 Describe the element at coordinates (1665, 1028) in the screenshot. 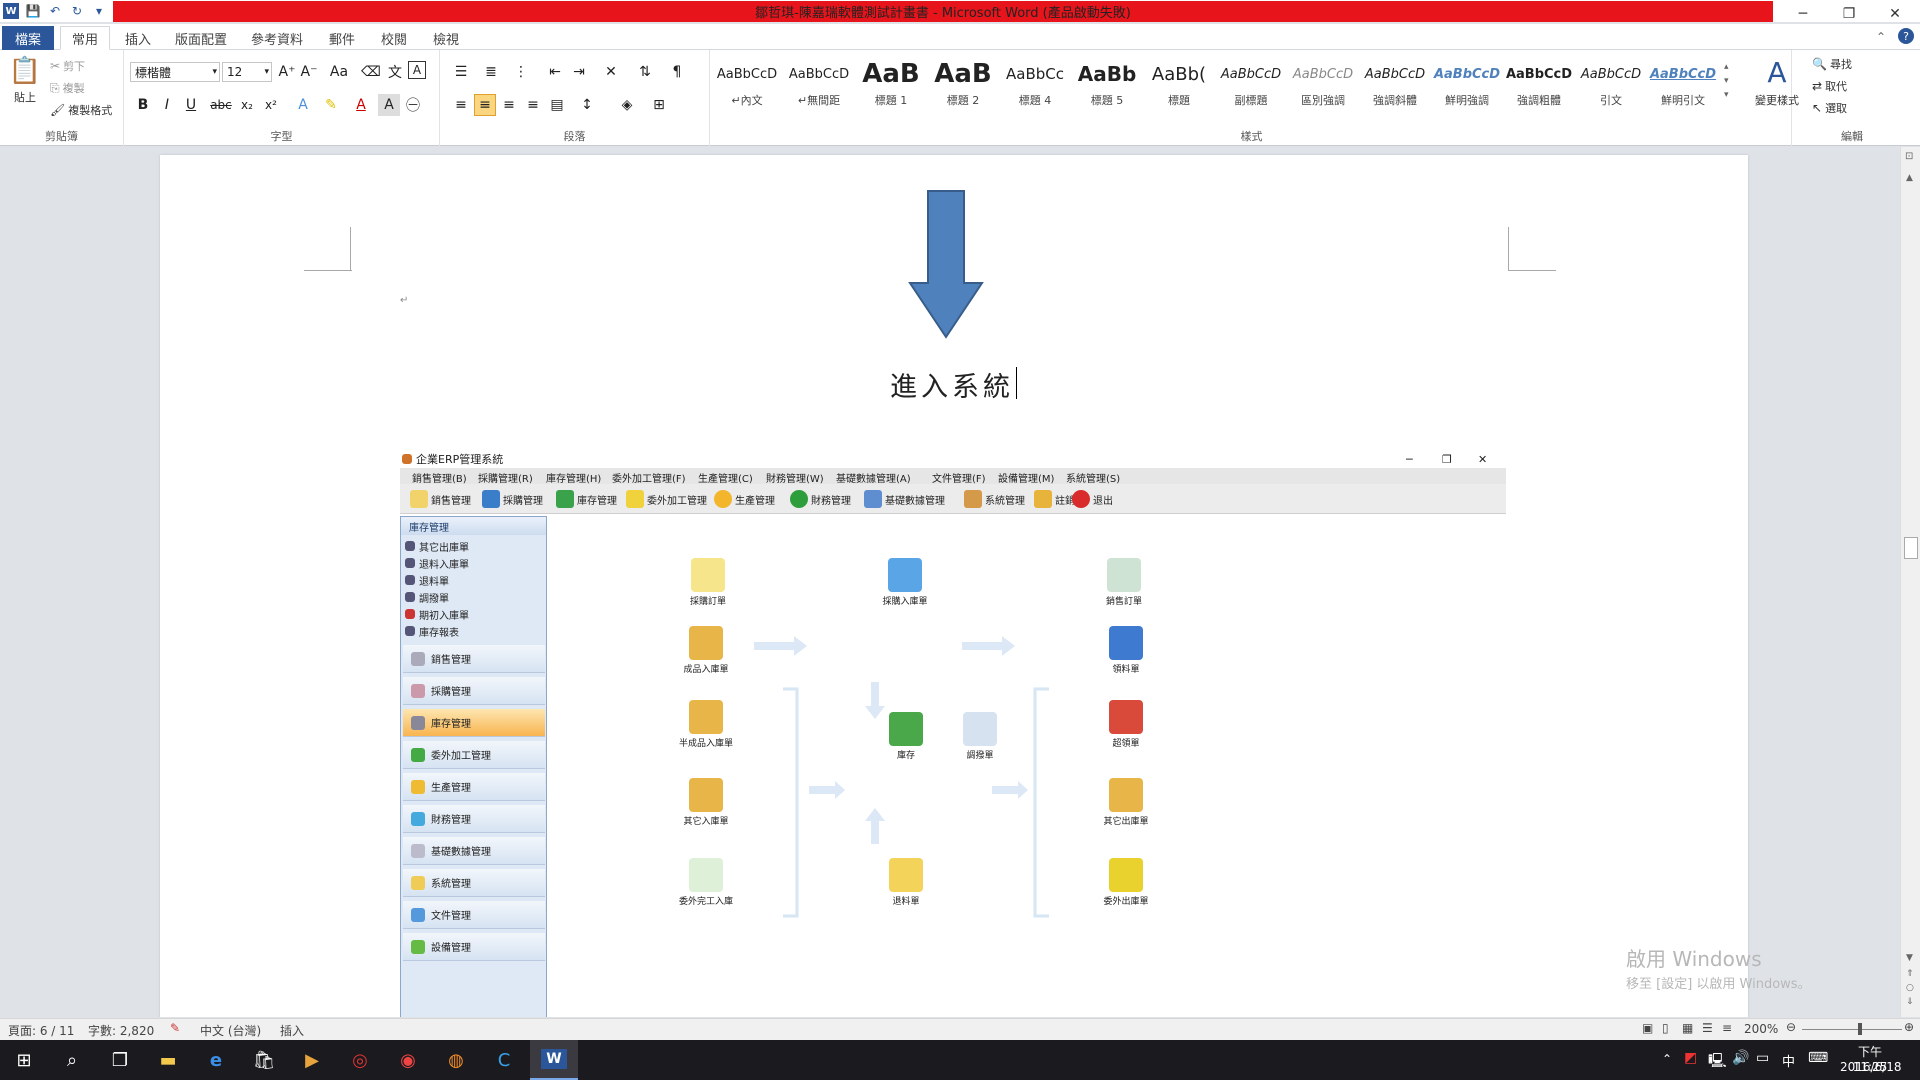

I see `reading-layout-icon: ▯` at that location.